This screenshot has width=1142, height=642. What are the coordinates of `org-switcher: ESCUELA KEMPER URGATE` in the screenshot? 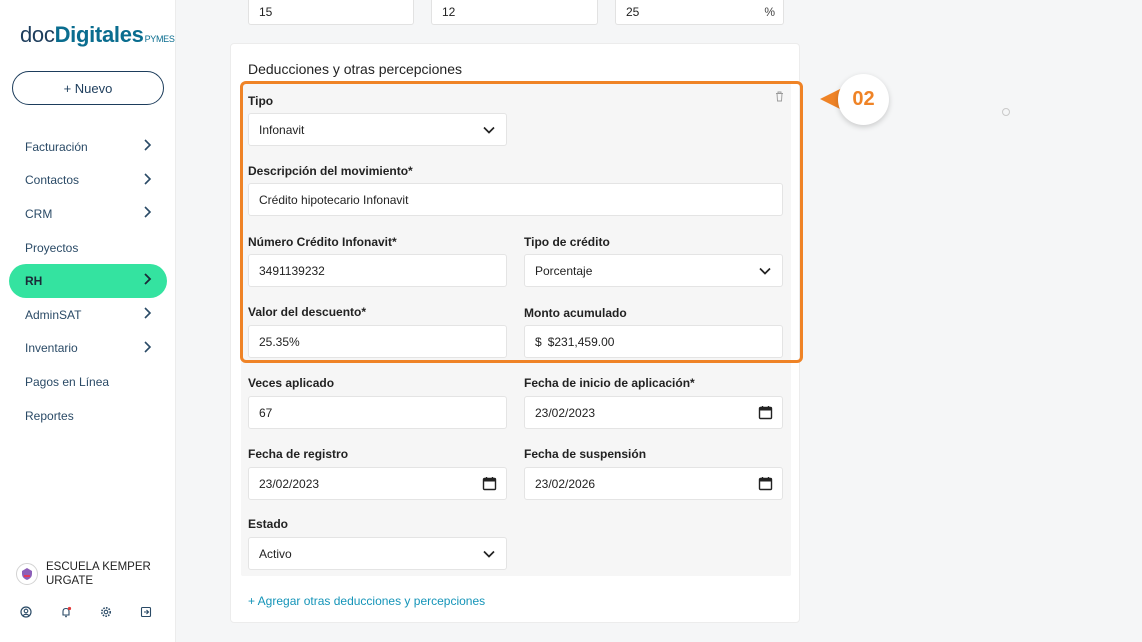 It's located at (91, 574).